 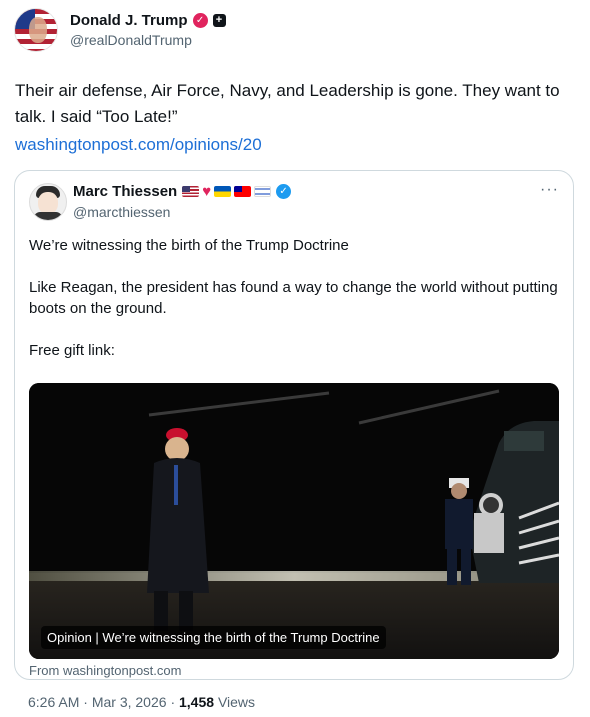 I want to click on affiliate-badge-icon: ✓, so click(x=200, y=20).